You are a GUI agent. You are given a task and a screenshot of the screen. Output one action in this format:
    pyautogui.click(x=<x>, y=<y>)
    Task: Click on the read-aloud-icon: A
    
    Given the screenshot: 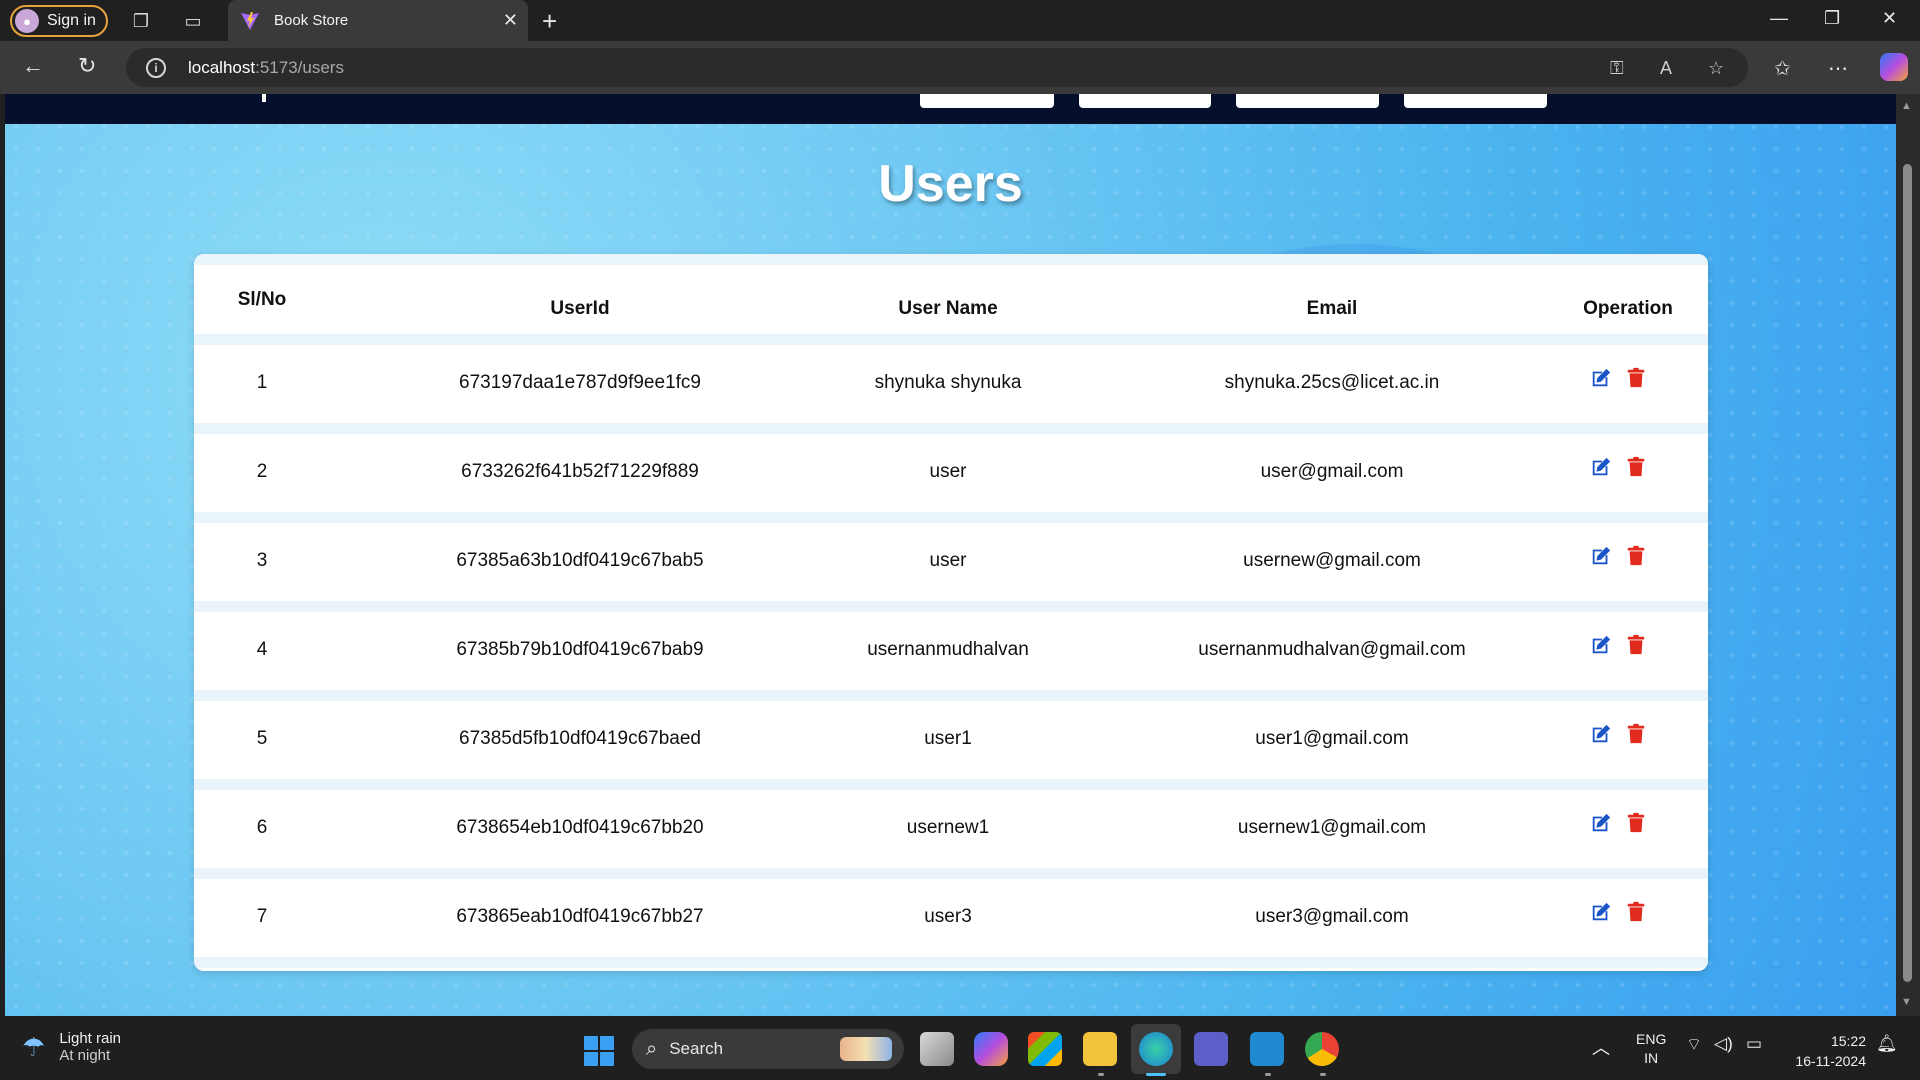 What is the action you would take?
    pyautogui.click(x=1666, y=68)
    